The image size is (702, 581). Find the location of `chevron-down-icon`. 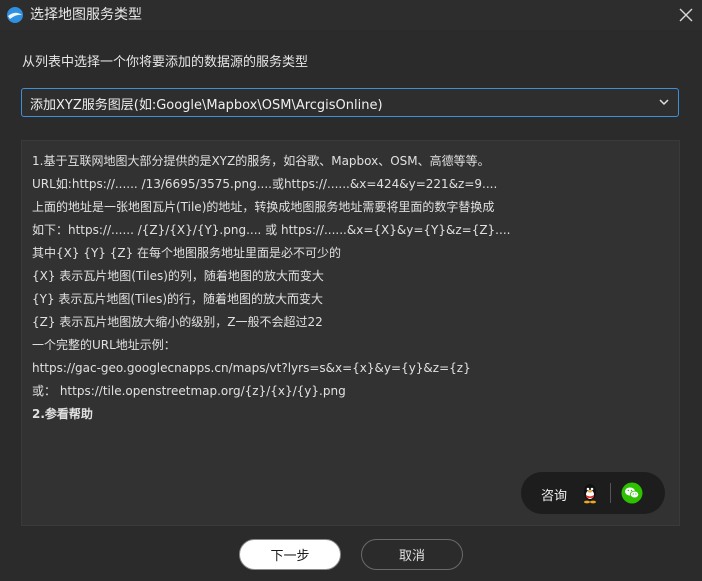

chevron-down-icon is located at coordinates (664, 102).